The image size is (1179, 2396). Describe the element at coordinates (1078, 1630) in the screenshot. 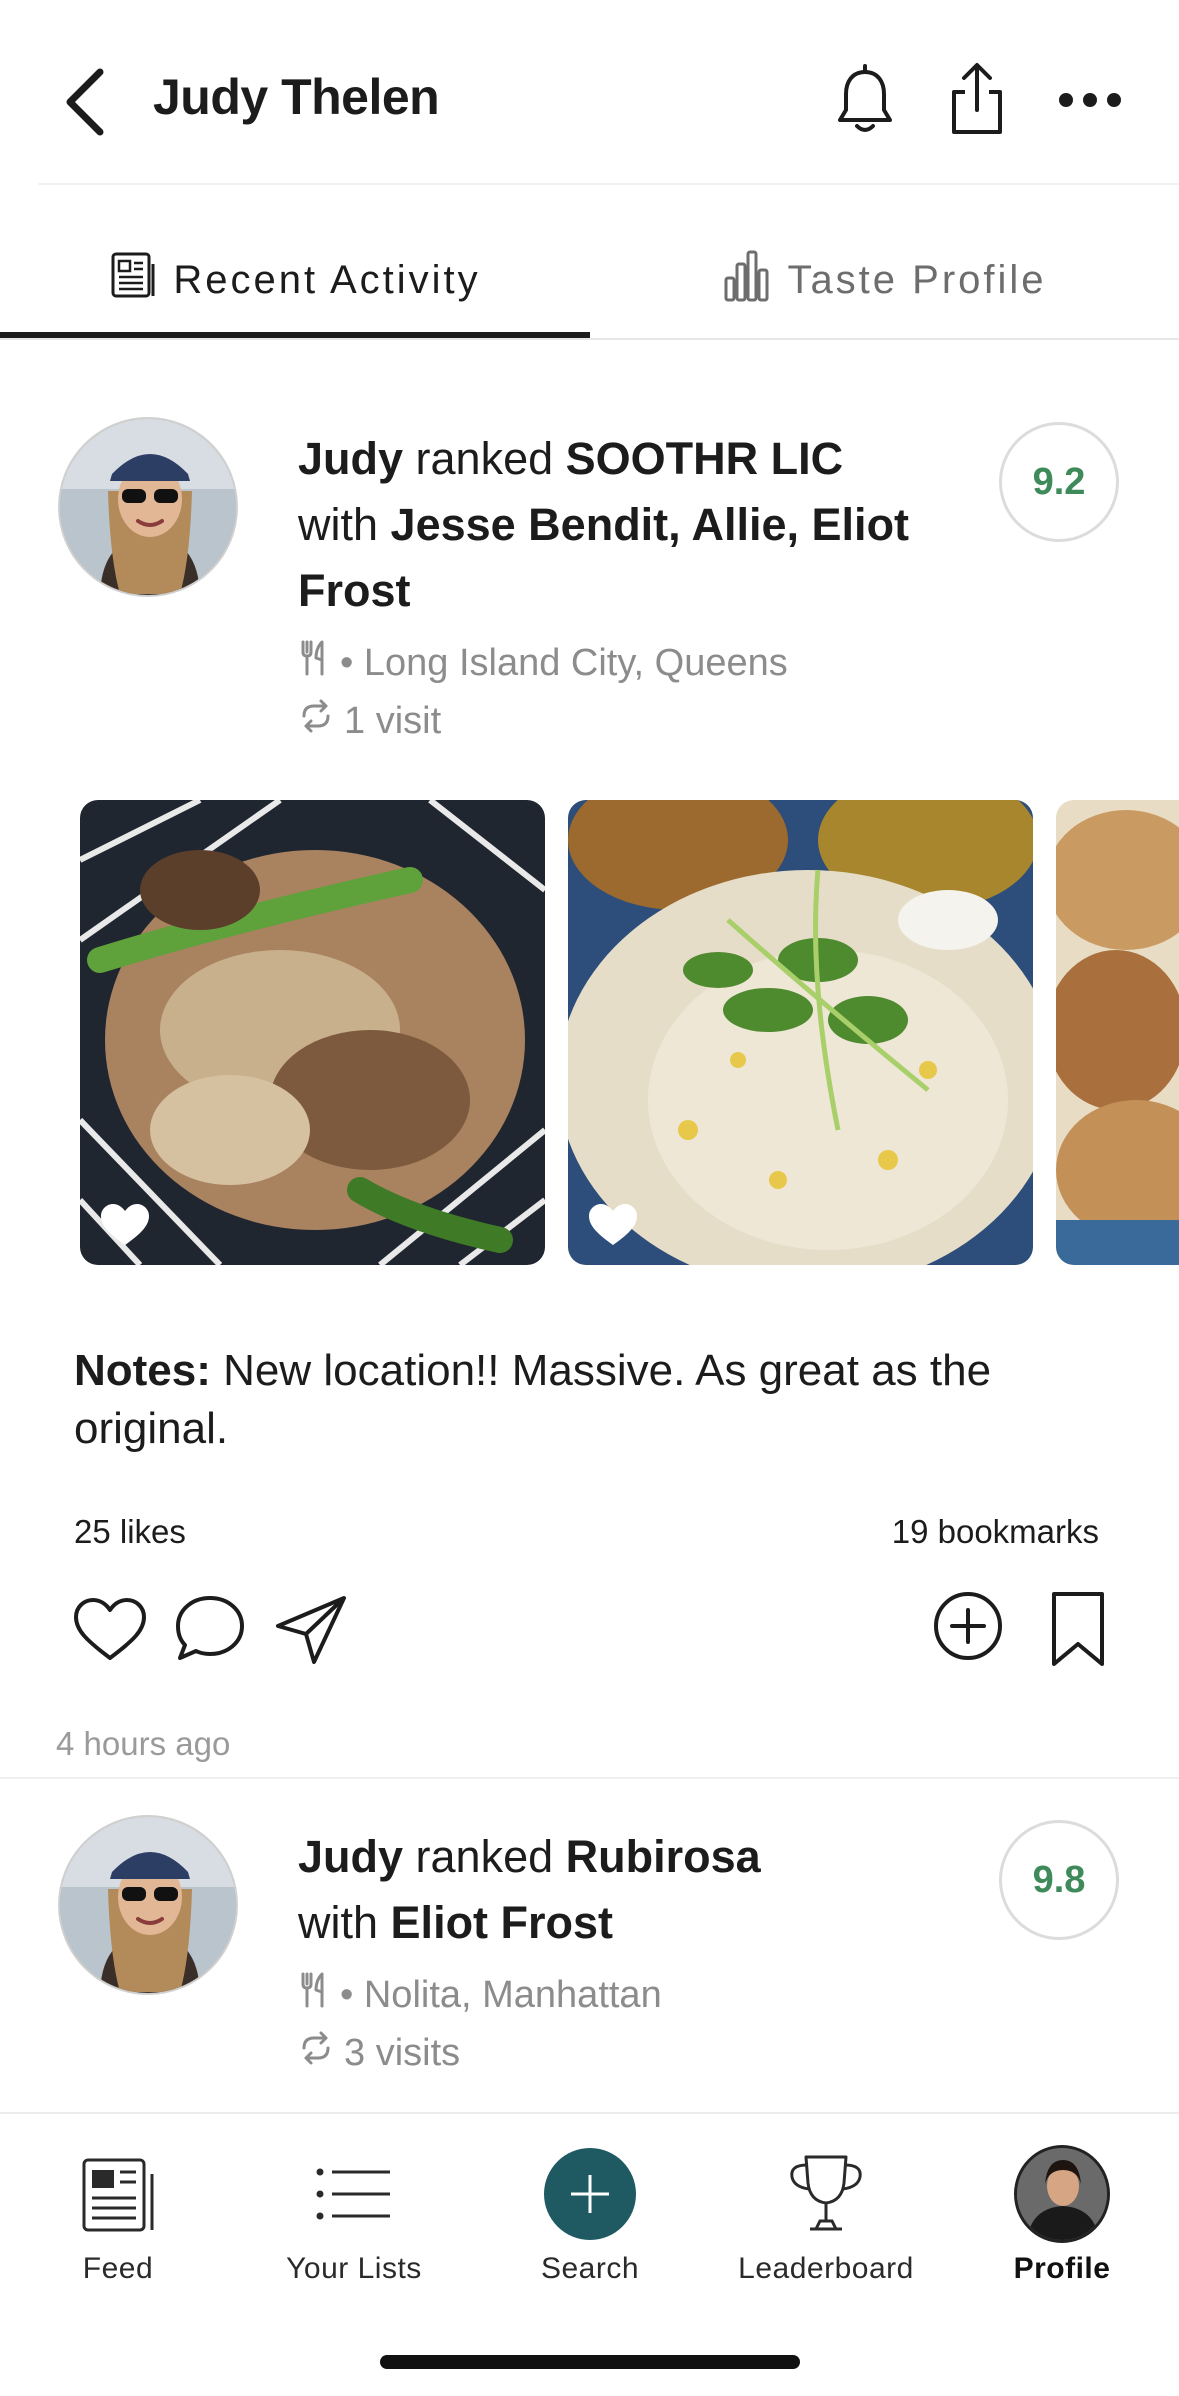

I see `bookmark-icon` at that location.